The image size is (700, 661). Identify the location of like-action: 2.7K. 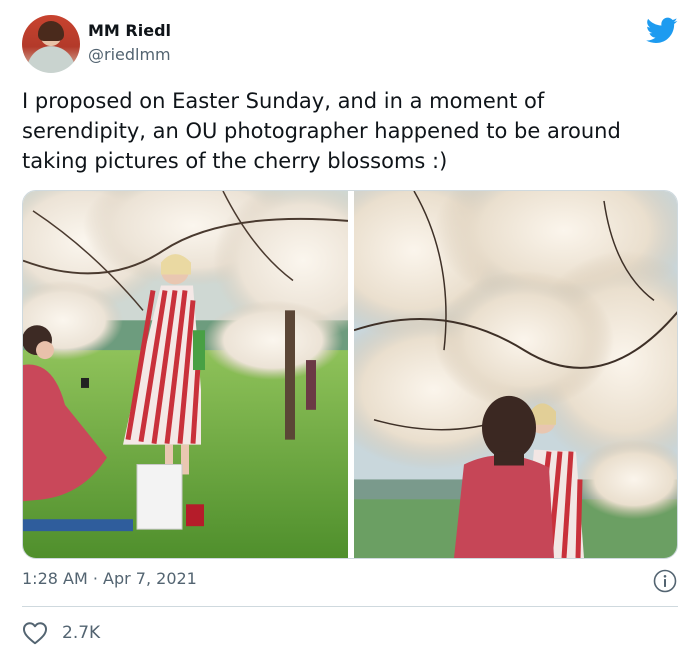
(61, 633).